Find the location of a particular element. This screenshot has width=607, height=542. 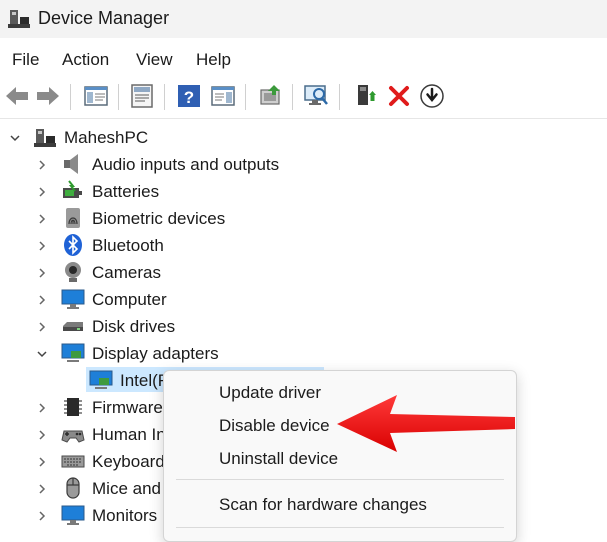

category-label: Computer is located at coordinates (129, 299).